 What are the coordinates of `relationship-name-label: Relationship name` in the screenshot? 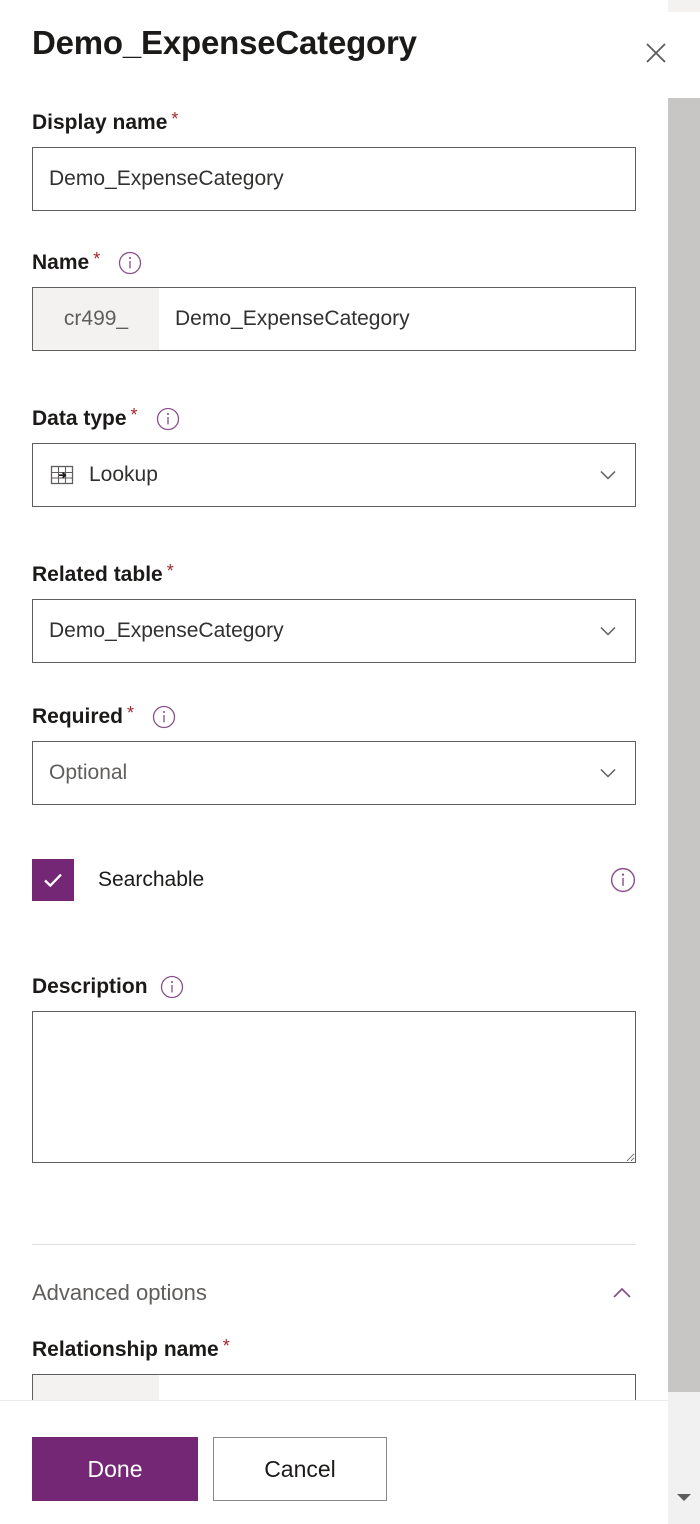 It's located at (125, 1349).